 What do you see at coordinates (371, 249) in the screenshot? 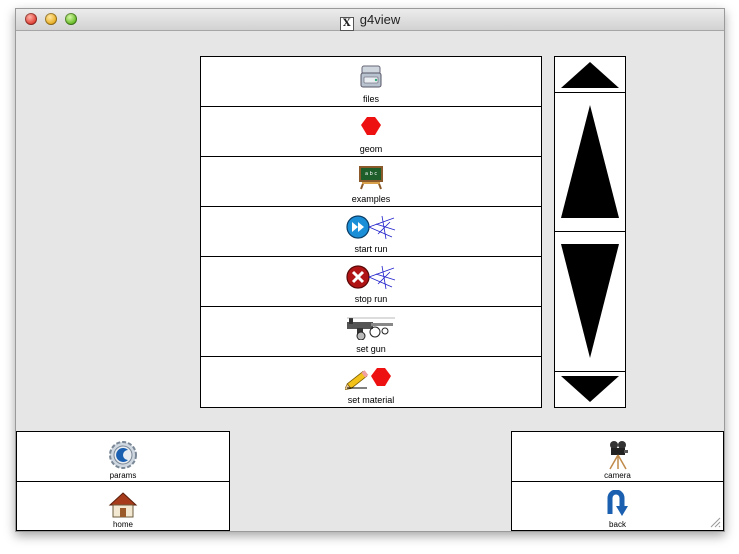
I see `menu-item-label: start run` at bounding box center [371, 249].